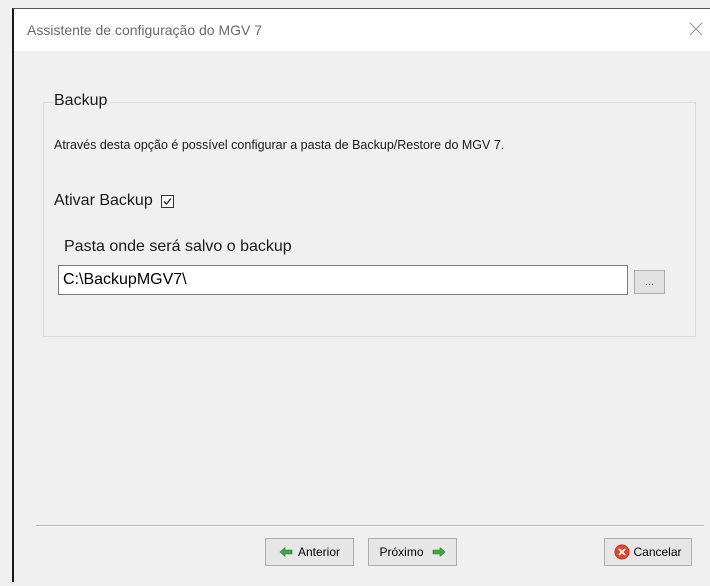 The height and width of the screenshot is (586, 710). What do you see at coordinates (622, 552) in the screenshot?
I see `cancel-icon` at bounding box center [622, 552].